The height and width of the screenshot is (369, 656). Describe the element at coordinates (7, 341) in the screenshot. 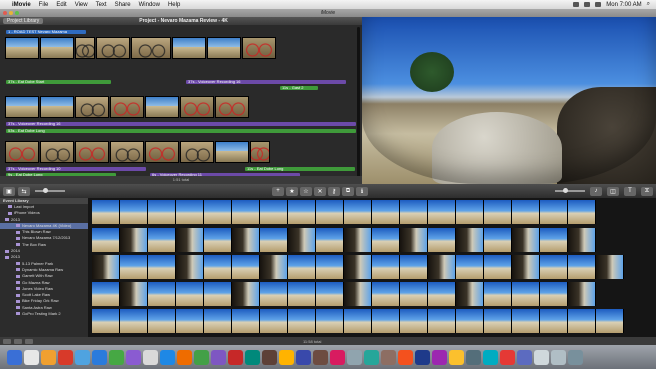

I see `add-event-icon` at that location.